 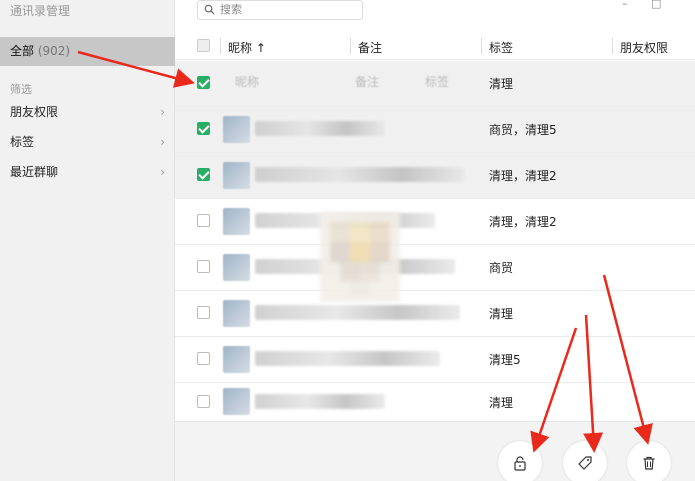 I want to click on maximize-button: □, so click(x=656, y=5).